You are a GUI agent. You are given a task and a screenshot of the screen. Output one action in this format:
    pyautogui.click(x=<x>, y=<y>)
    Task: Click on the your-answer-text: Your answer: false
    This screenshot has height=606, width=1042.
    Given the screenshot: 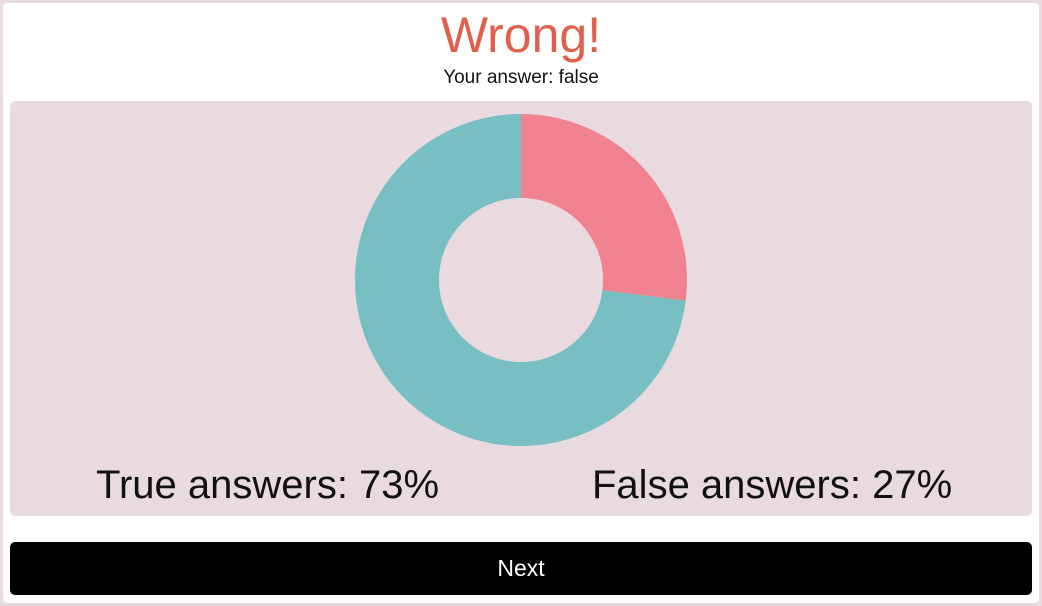 What is the action you would take?
    pyautogui.click(x=521, y=77)
    